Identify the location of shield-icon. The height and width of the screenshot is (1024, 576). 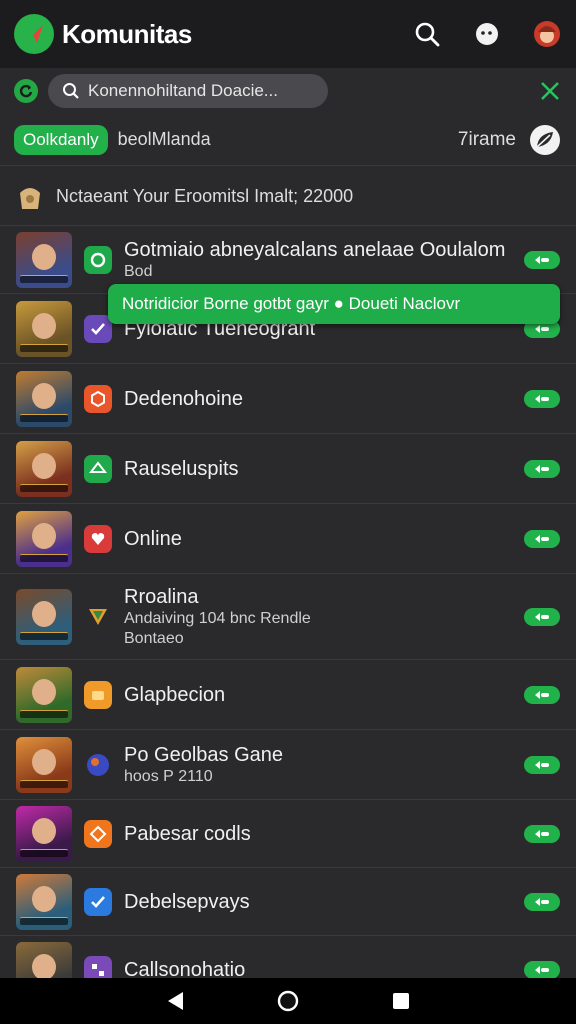
(98, 617).